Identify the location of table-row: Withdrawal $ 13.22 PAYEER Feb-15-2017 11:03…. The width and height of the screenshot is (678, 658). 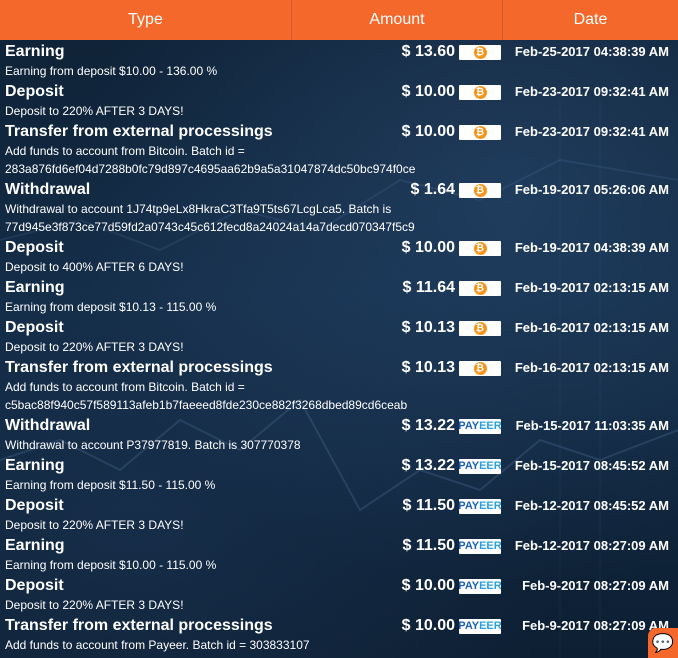
(339, 434).